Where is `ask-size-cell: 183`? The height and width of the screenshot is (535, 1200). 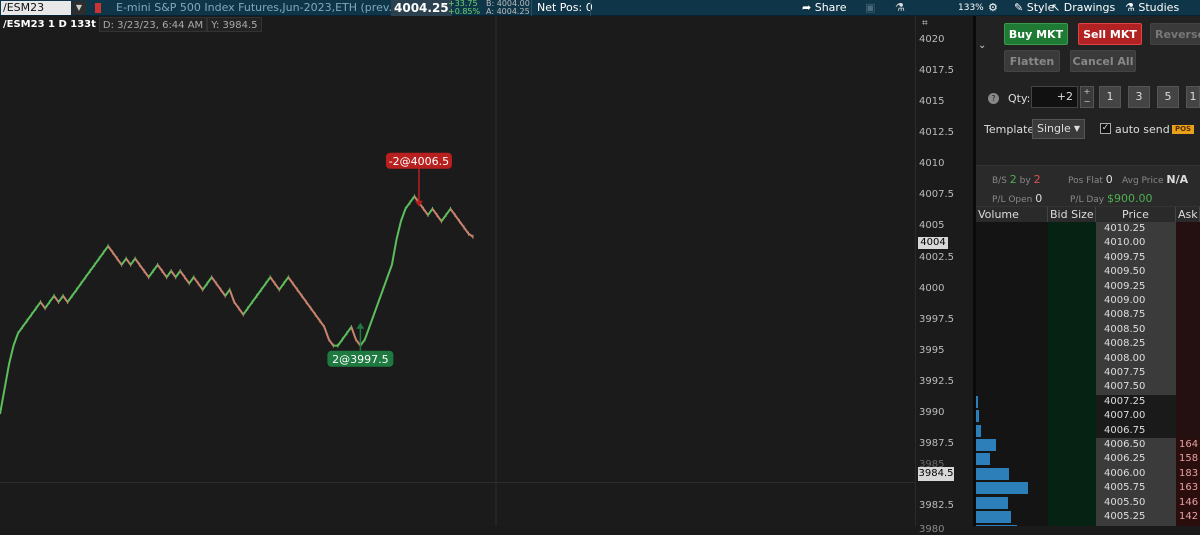 ask-size-cell: 183 is located at coordinates (1188, 474).